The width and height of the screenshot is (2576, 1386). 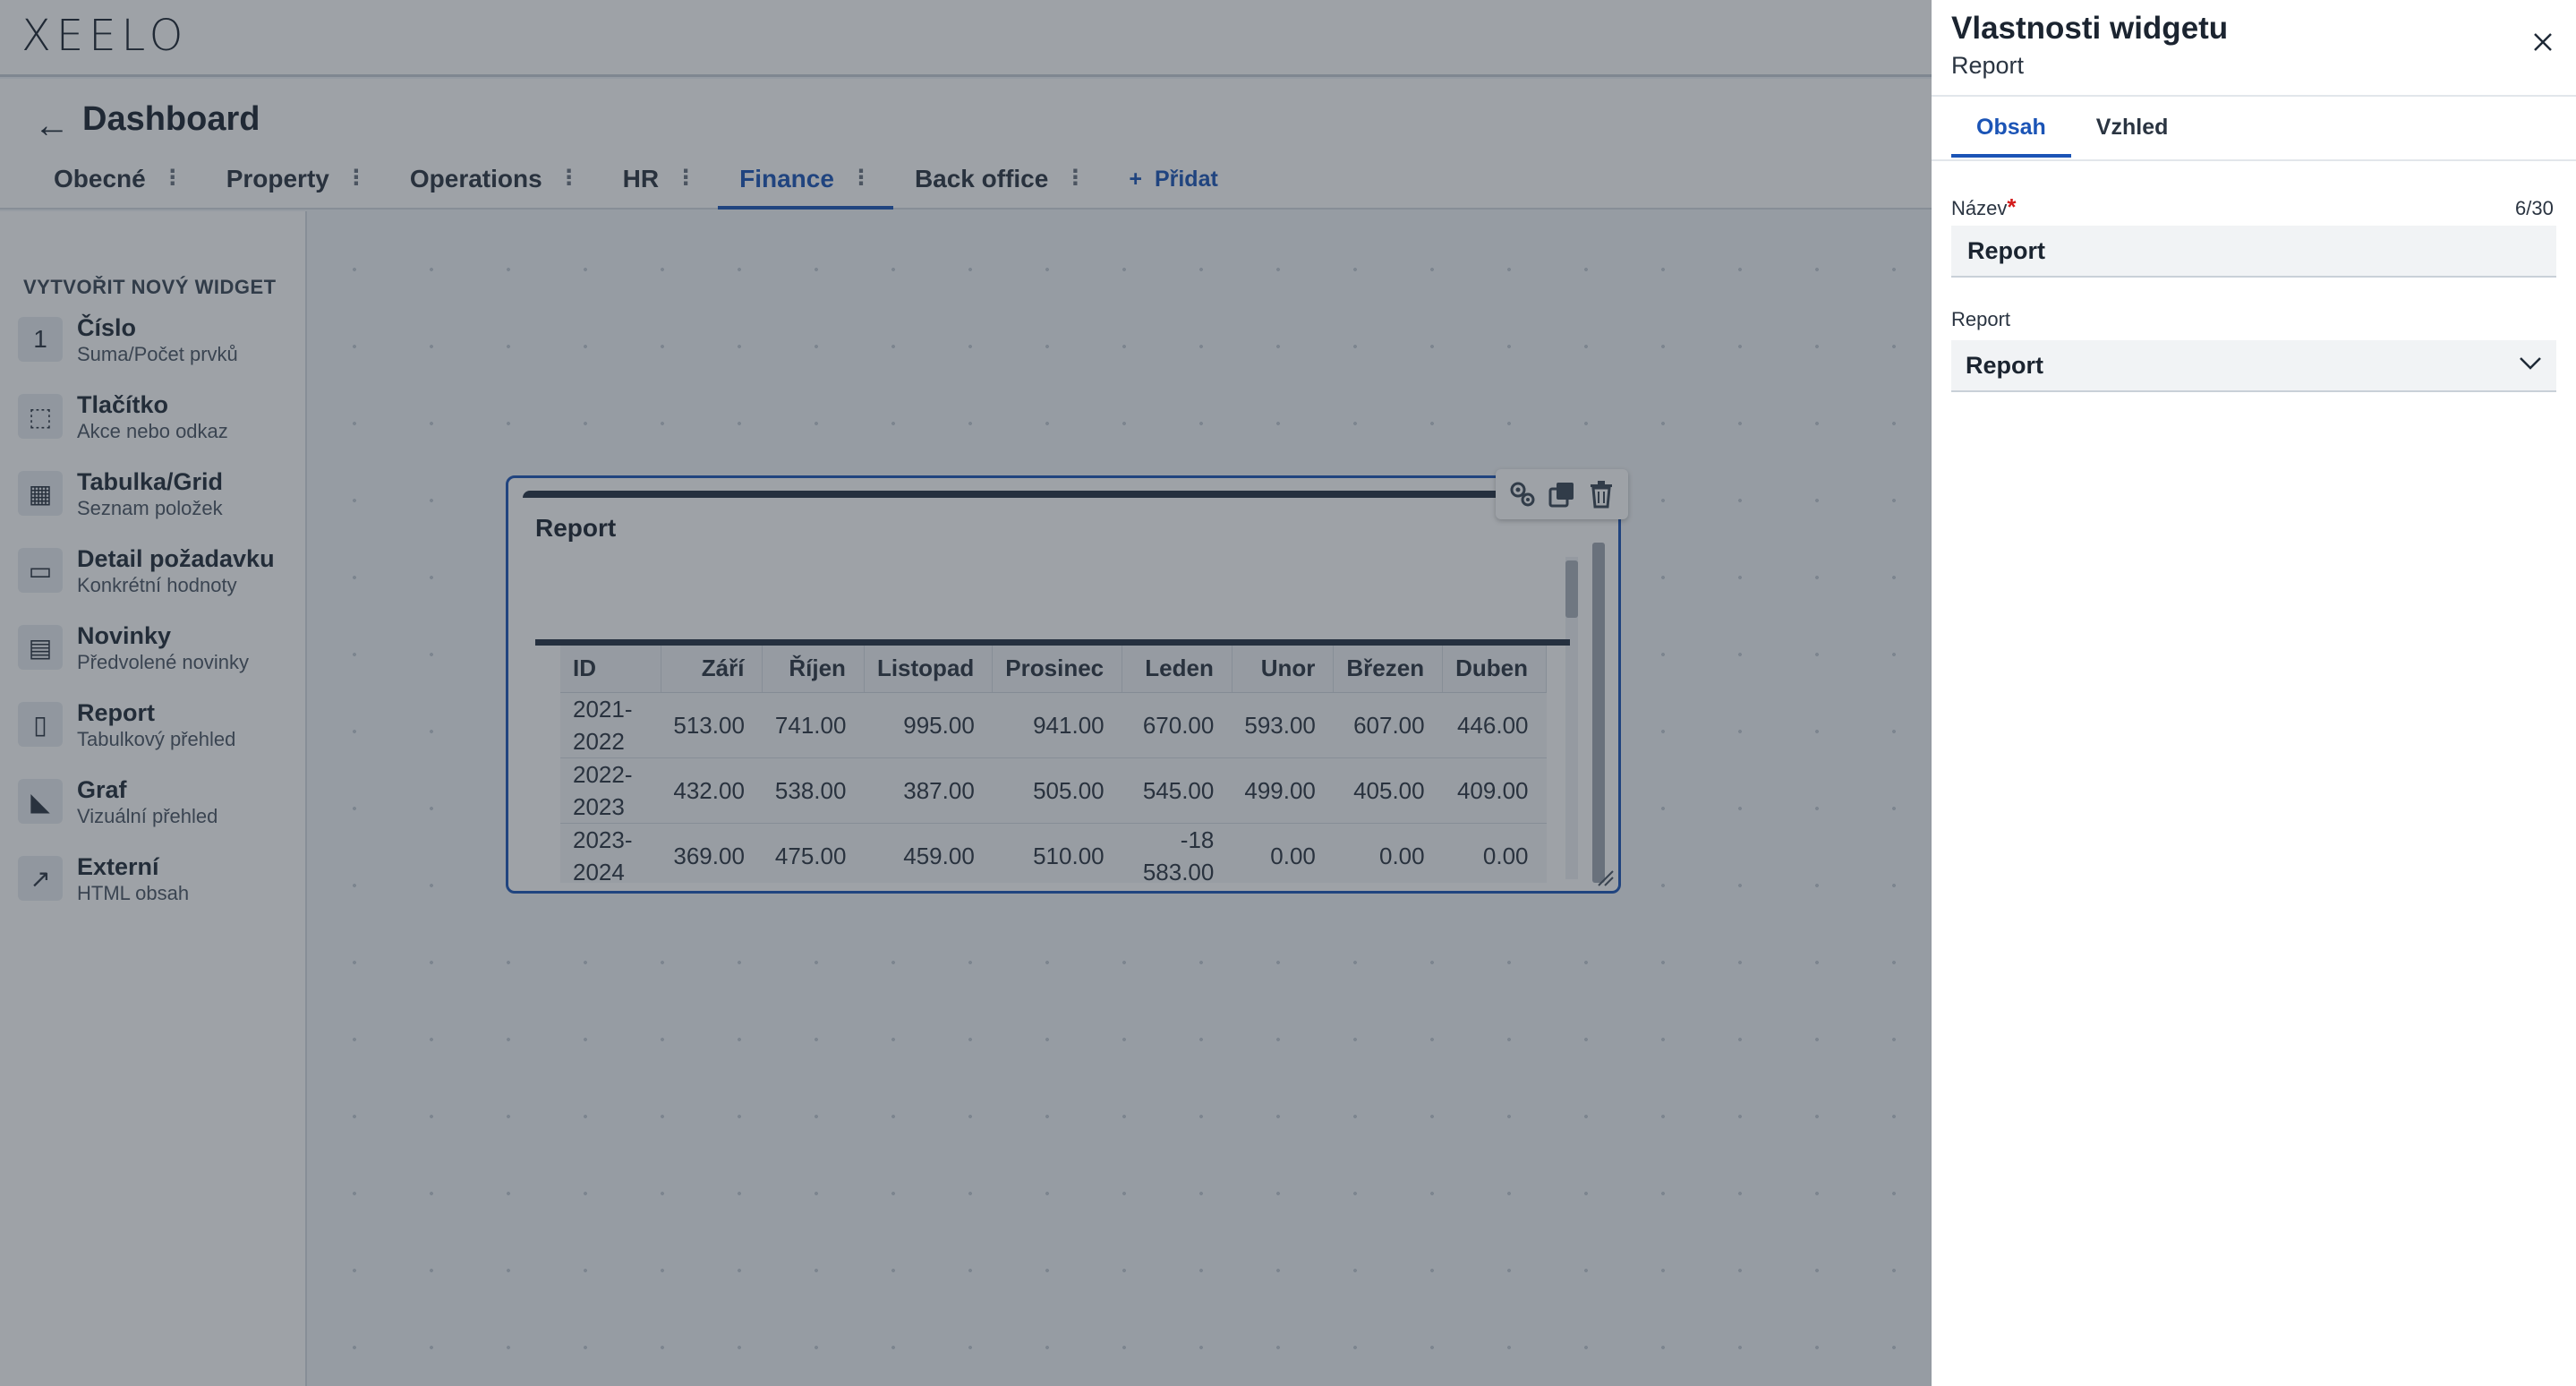 What do you see at coordinates (2530, 365) in the screenshot?
I see `chevron-down-icon` at bounding box center [2530, 365].